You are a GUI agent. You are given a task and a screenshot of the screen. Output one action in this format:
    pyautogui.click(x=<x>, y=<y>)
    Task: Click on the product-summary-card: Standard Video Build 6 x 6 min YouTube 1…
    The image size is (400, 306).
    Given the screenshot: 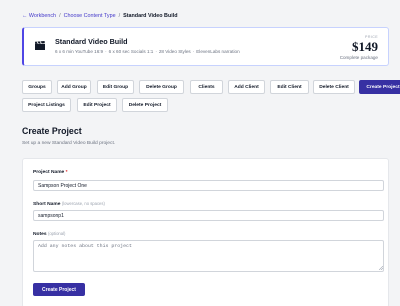 What is the action you would take?
    pyautogui.click(x=205, y=46)
    